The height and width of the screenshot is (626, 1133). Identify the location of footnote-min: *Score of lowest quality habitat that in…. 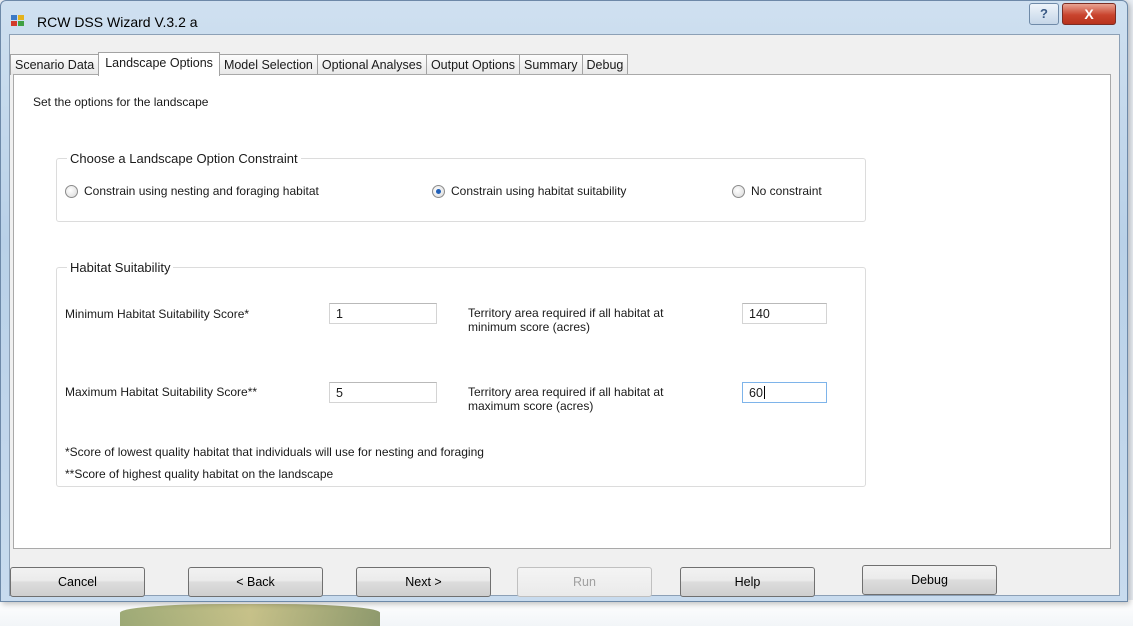
(274, 452).